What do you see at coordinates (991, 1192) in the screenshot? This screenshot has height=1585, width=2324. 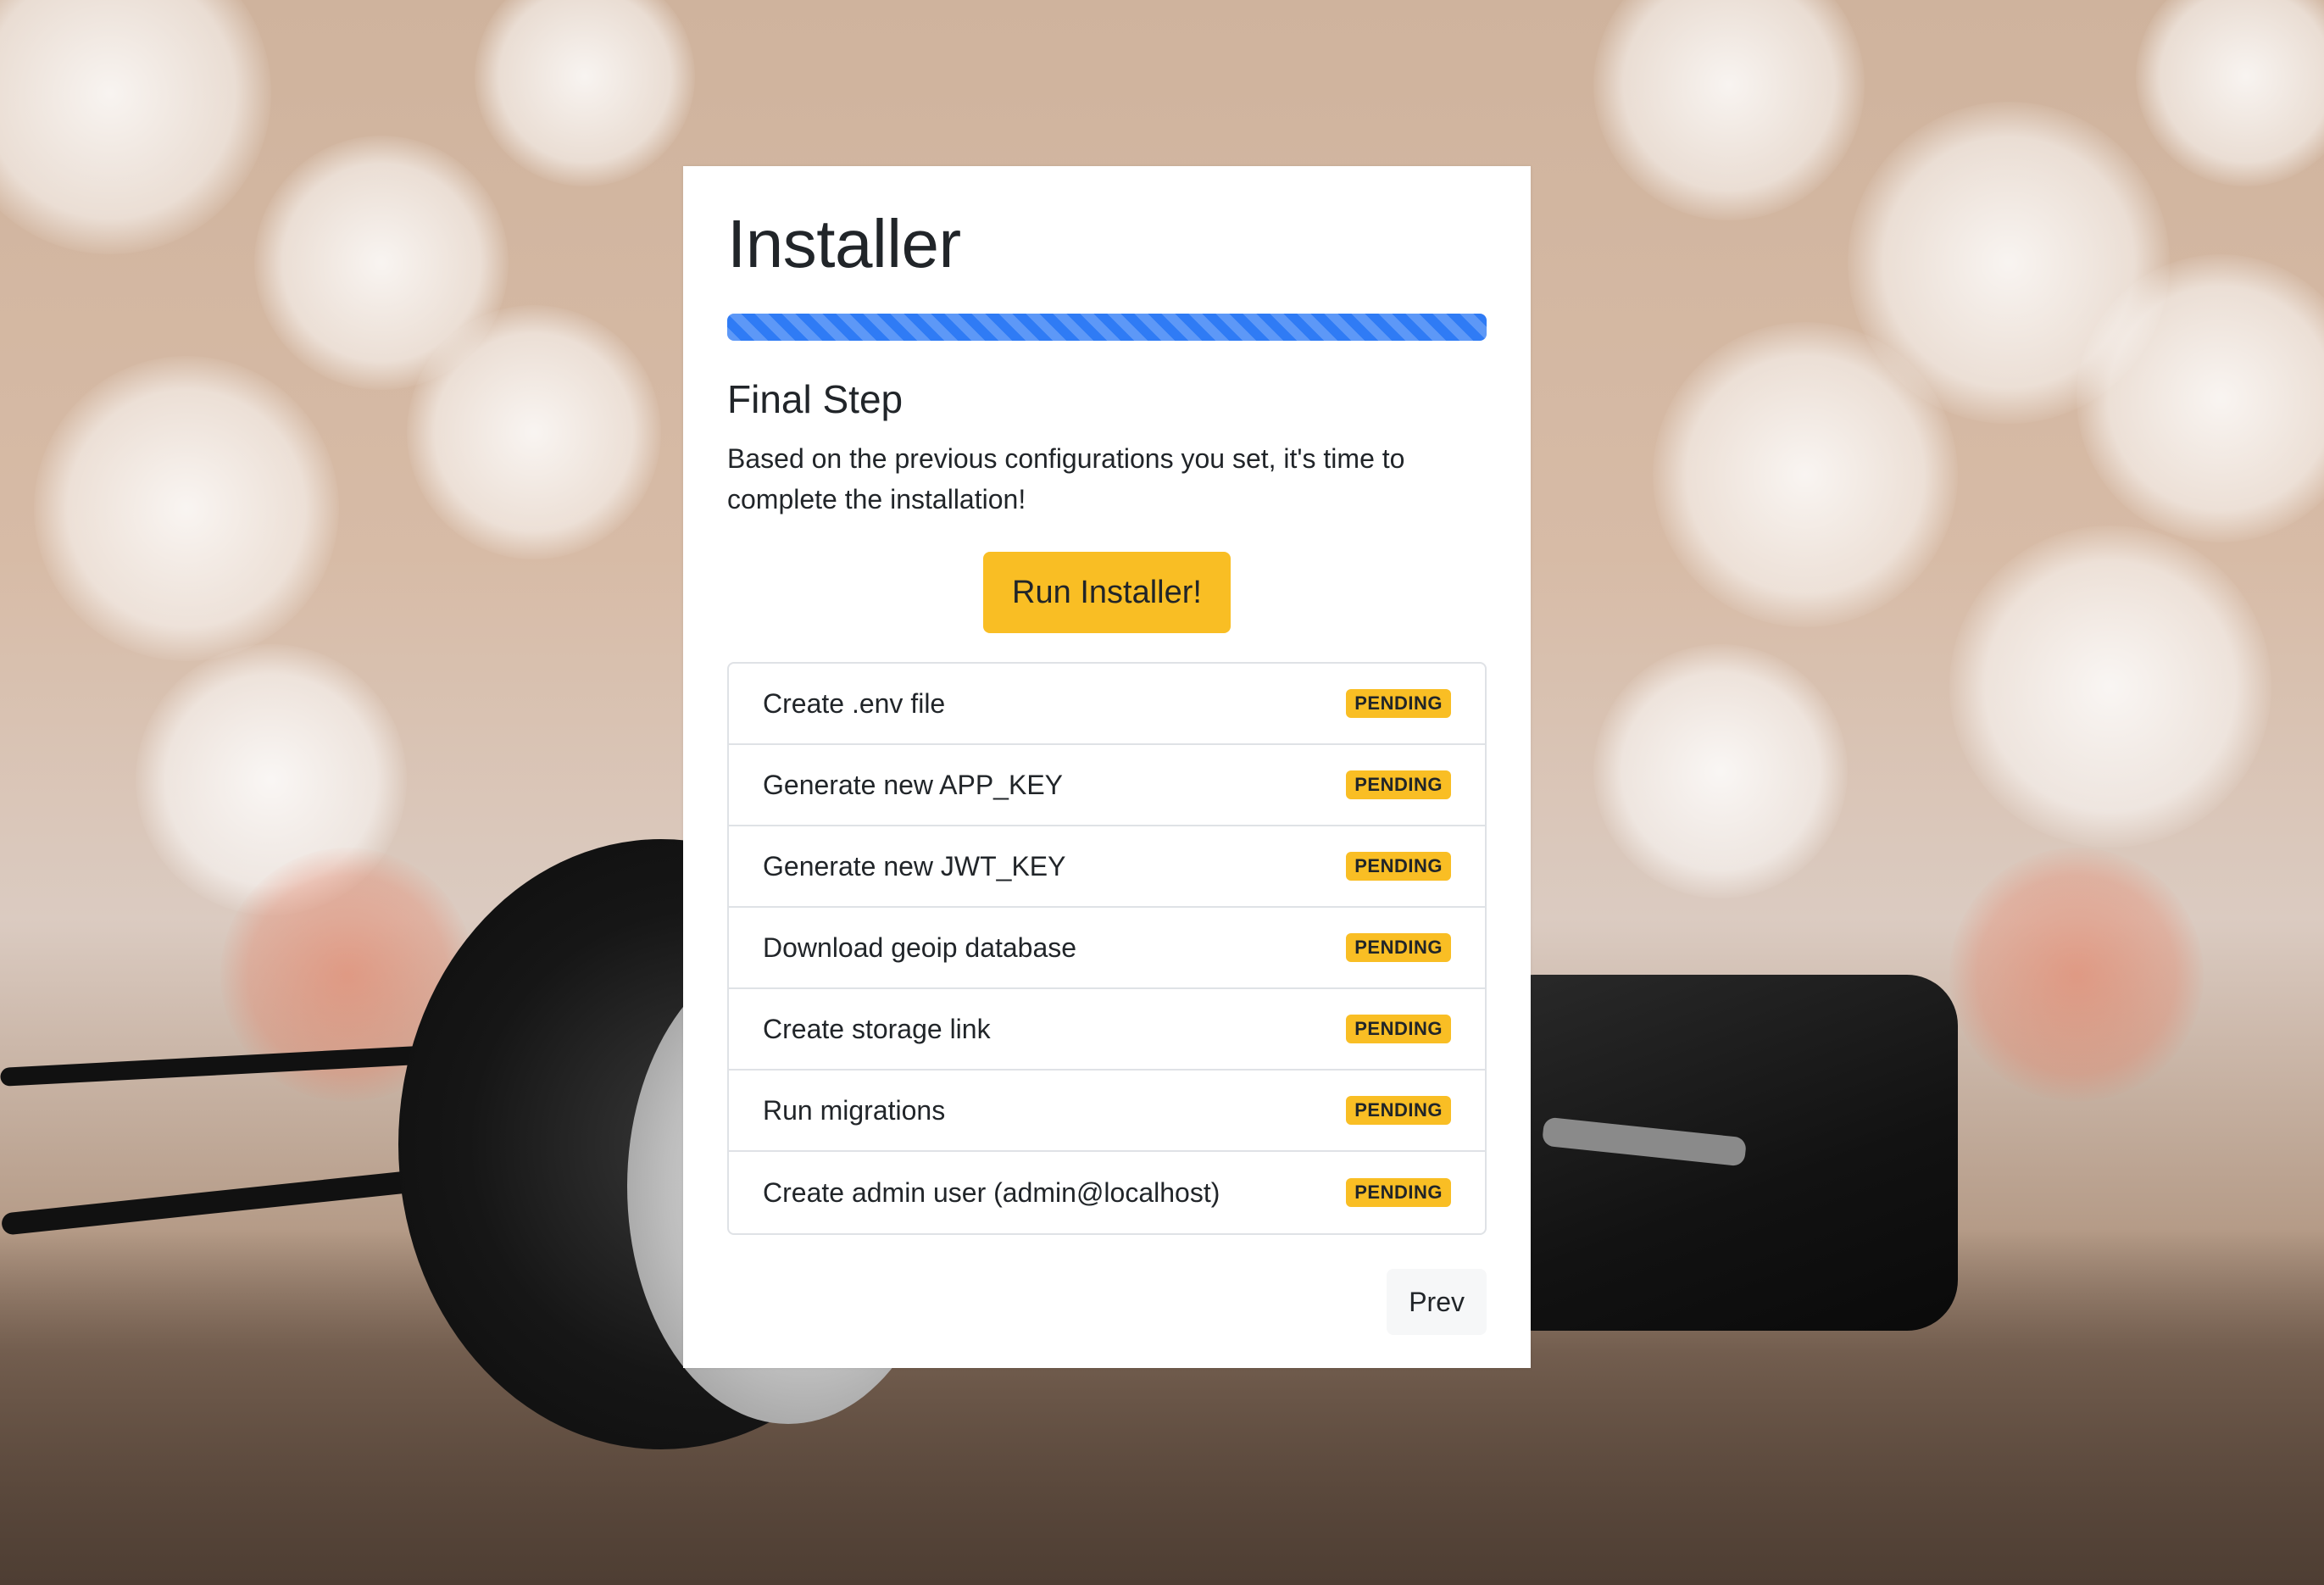 I see `task-label: Create admin user (admin@localhost)` at bounding box center [991, 1192].